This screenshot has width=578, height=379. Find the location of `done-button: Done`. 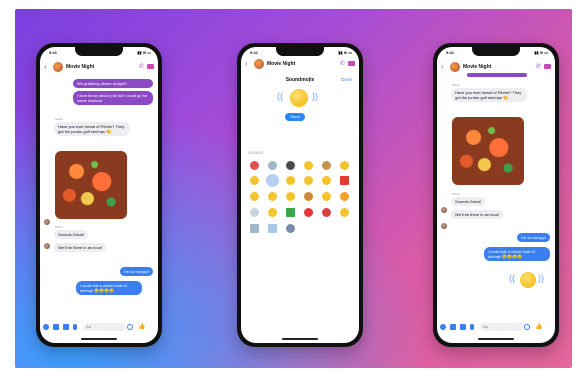

done-button: Done is located at coordinates (346, 79).